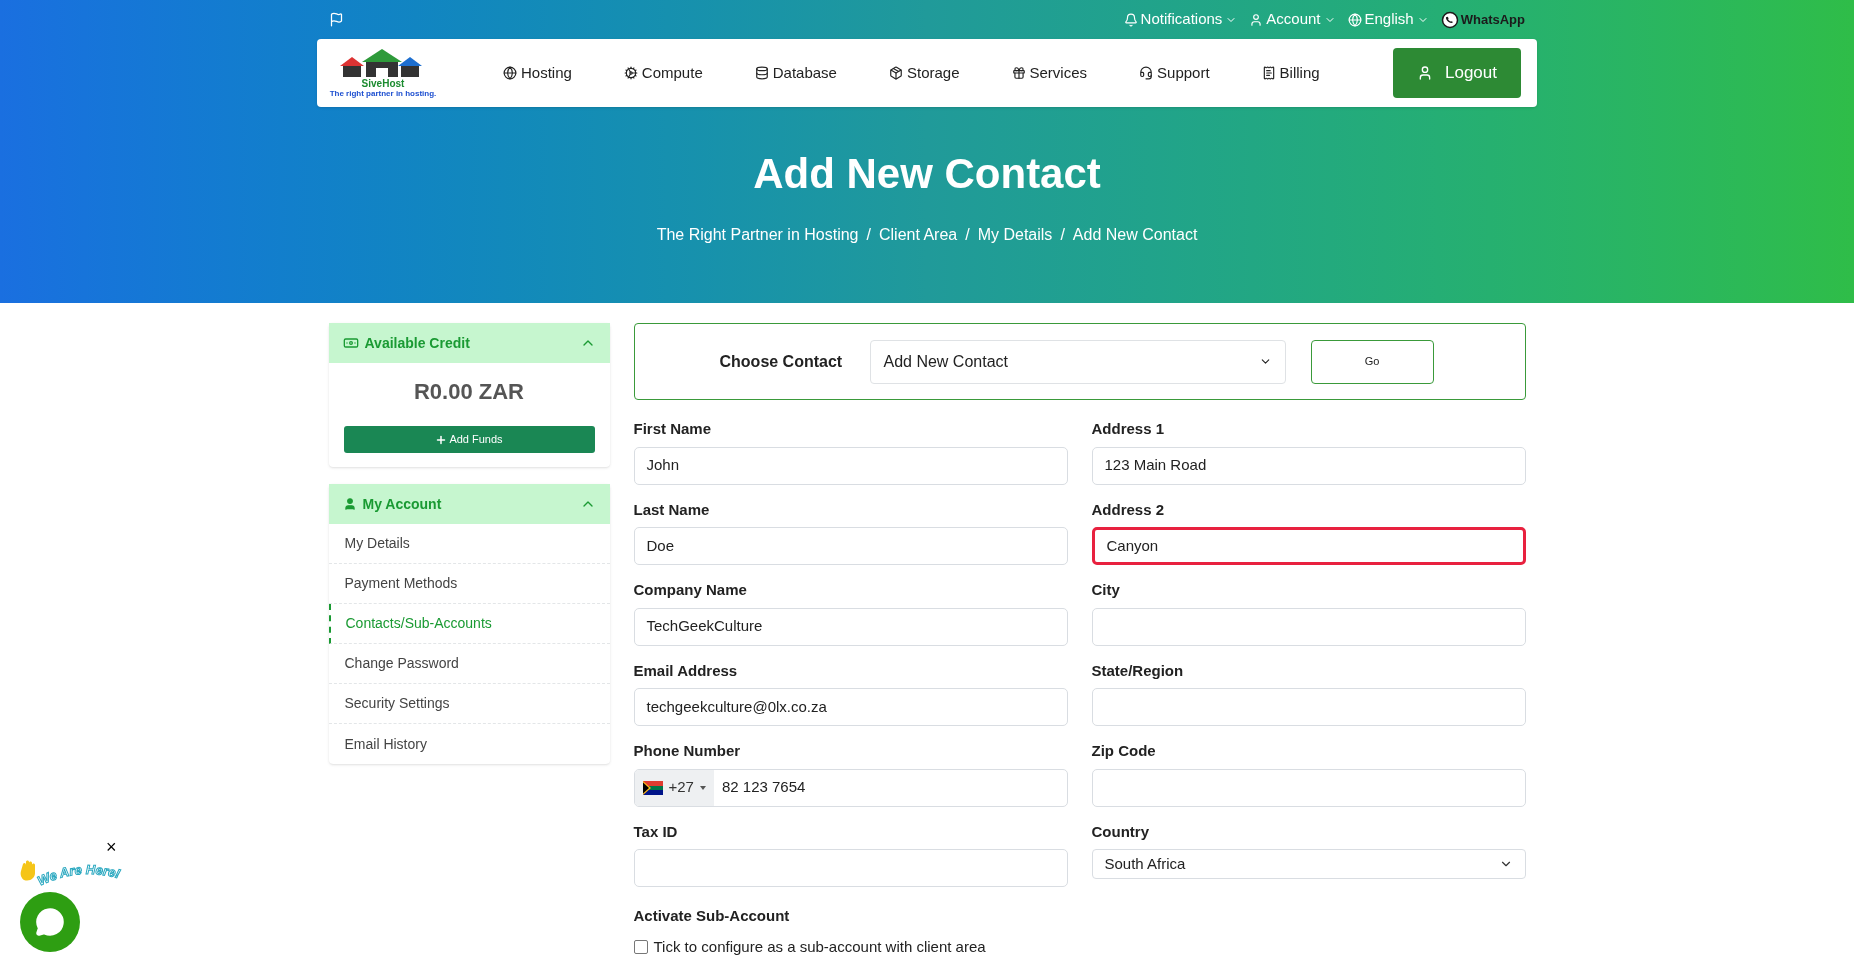 This screenshot has width=1854, height=963. Describe the element at coordinates (469, 544) in the screenshot. I see `sidebar-item: My Details` at that location.